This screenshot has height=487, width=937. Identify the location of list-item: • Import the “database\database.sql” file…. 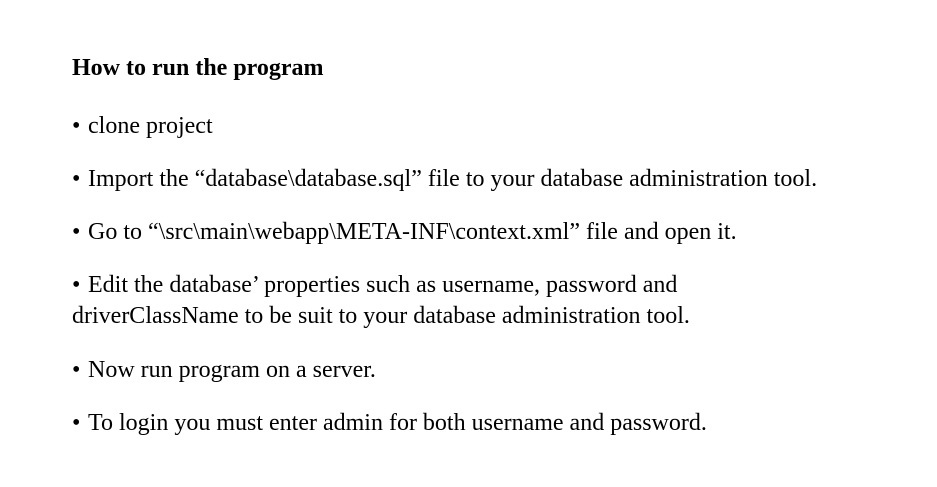
(444, 179).